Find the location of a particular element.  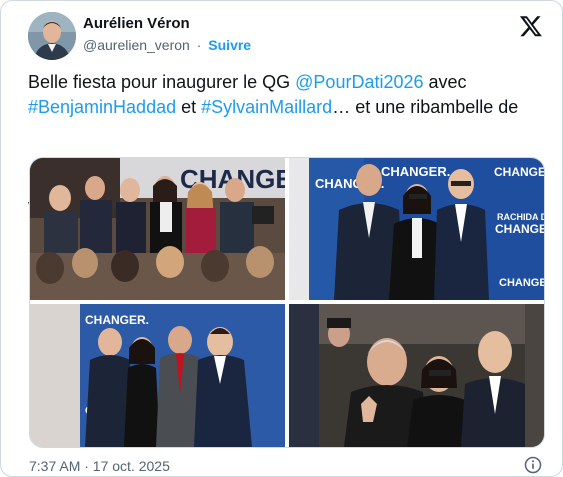

author-meta: @aurelien_veron · Suivre is located at coordinates (167, 45).